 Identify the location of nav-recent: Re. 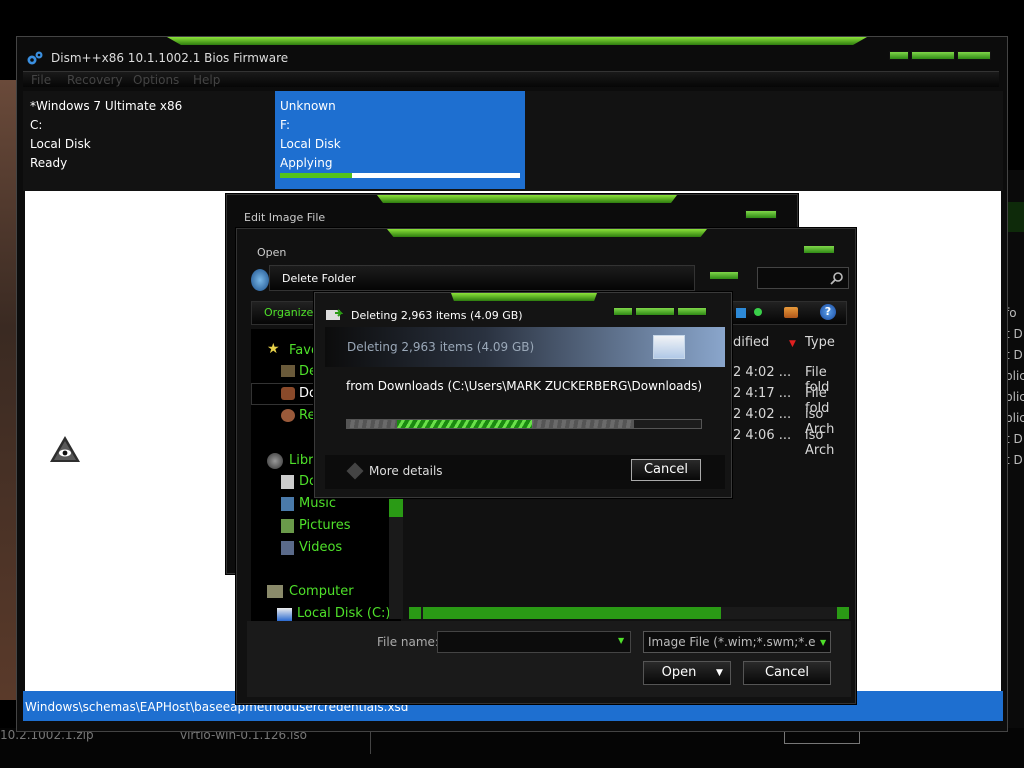
(307, 415).